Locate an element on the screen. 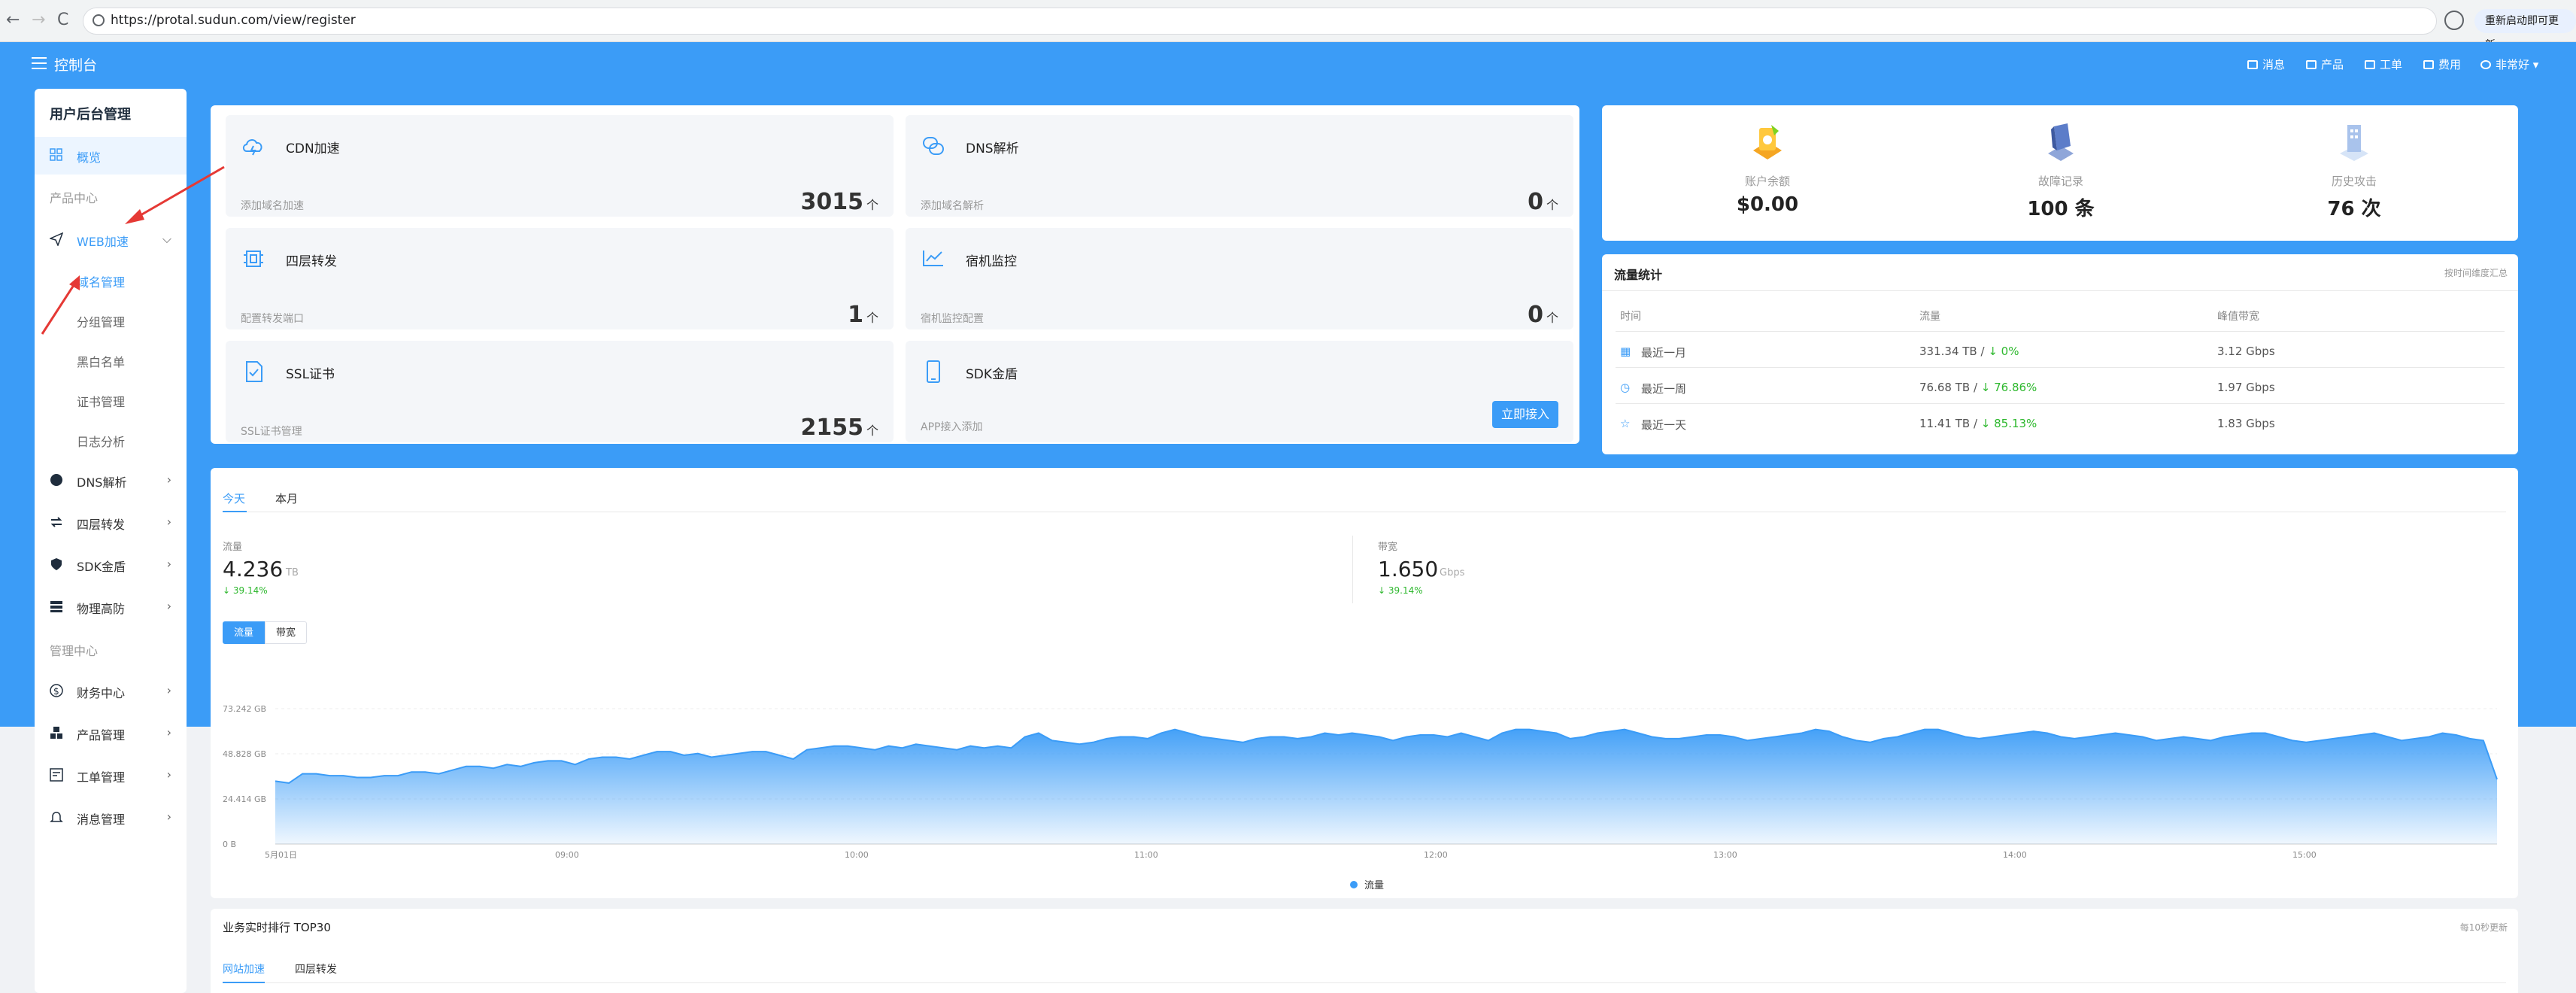  legend-label: 流量 is located at coordinates (1374, 885).